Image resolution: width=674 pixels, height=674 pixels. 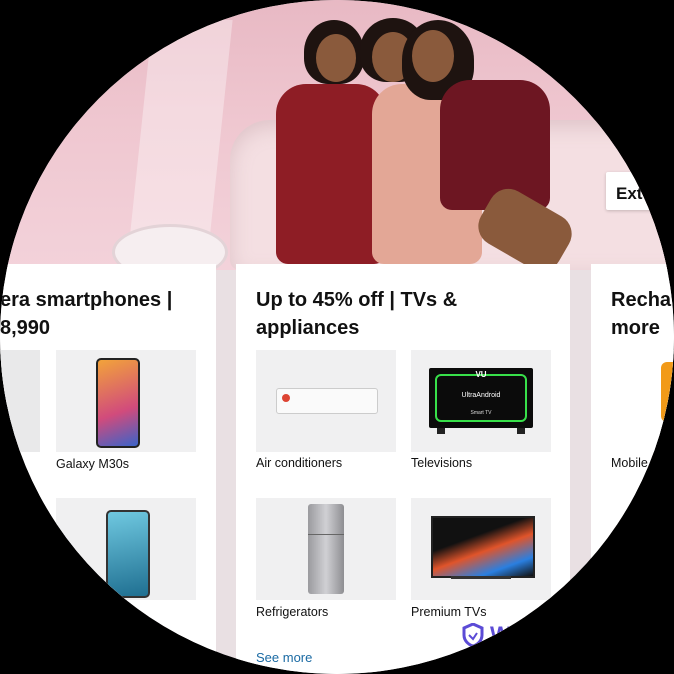 I want to click on tv-sub-text: Smart TV, so click(x=481, y=413).